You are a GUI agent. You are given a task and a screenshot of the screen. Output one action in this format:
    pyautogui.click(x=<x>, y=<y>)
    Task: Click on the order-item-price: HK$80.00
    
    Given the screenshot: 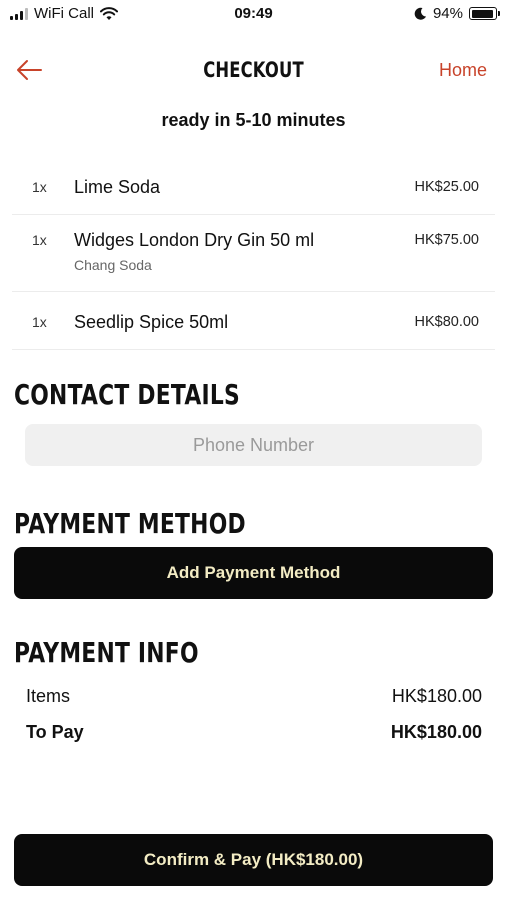 What is the action you would take?
    pyautogui.click(x=447, y=322)
    